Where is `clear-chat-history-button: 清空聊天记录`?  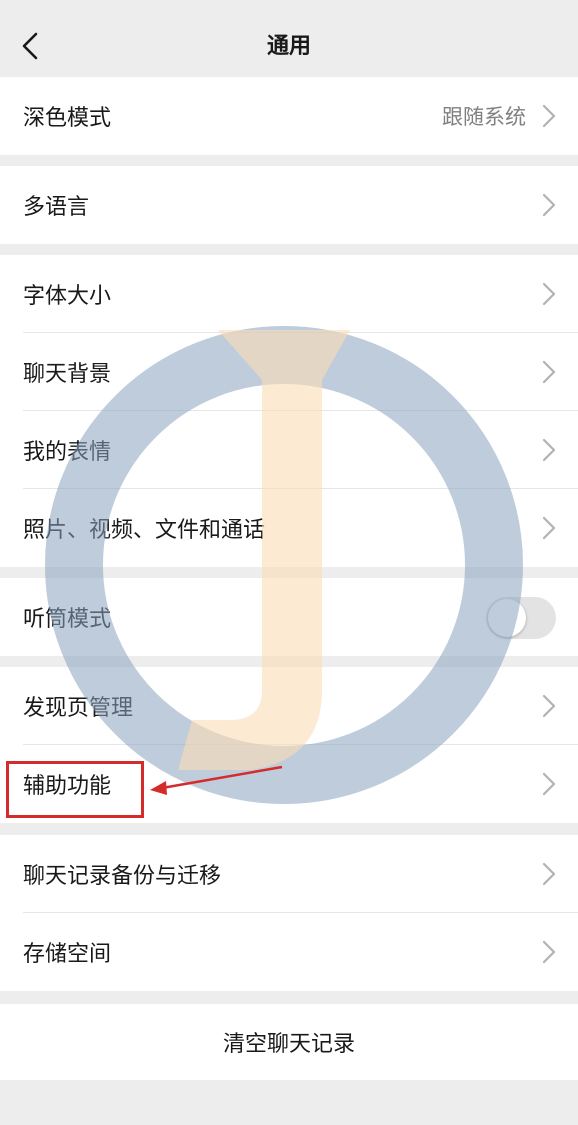
clear-chat-history-button: 清空聊天记录 is located at coordinates (289, 1042).